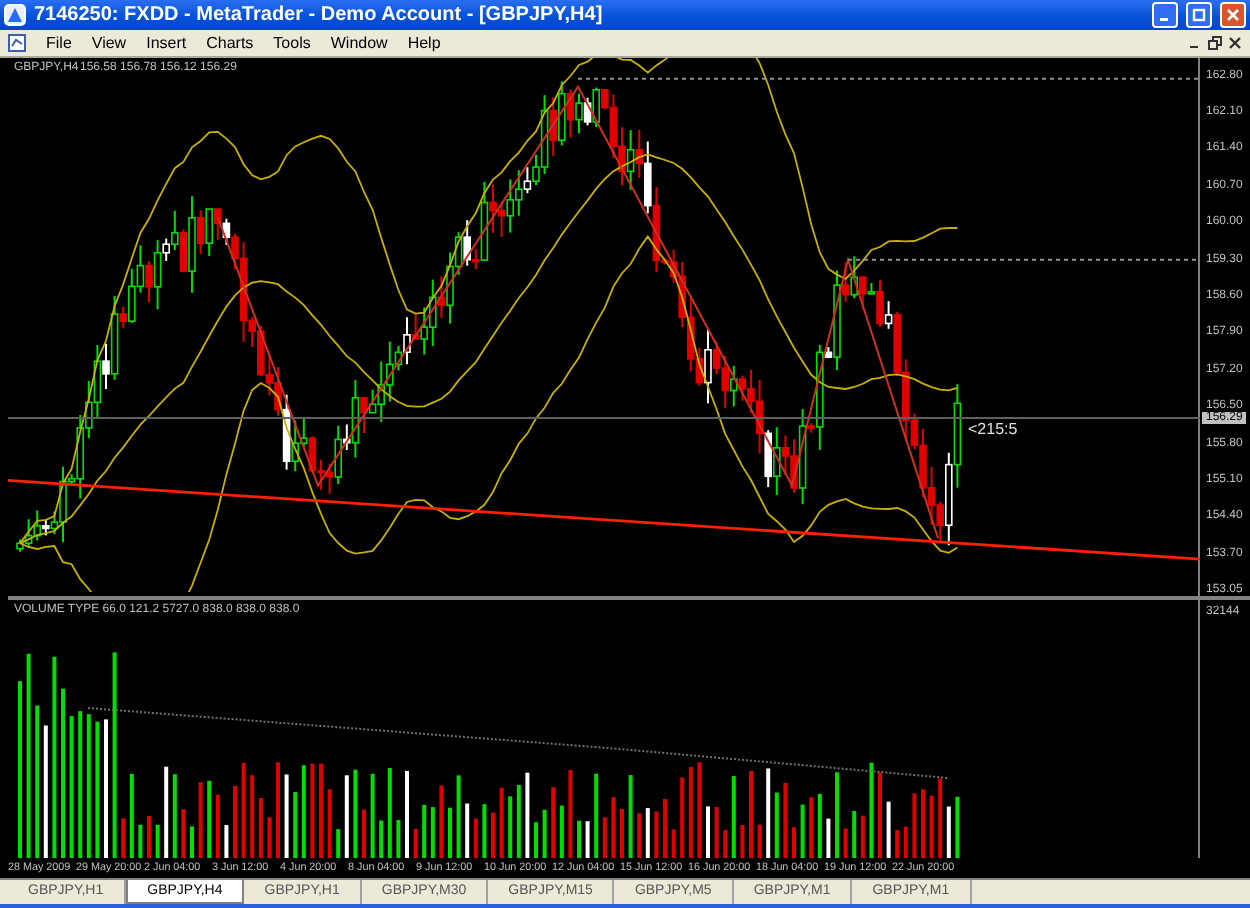 Image resolution: width=1250 pixels, height=908 pixels. What do you see at coordinates (230, 42) in the screenshot?
I see `menu-item: Charts` at bounding box center [230, 42].